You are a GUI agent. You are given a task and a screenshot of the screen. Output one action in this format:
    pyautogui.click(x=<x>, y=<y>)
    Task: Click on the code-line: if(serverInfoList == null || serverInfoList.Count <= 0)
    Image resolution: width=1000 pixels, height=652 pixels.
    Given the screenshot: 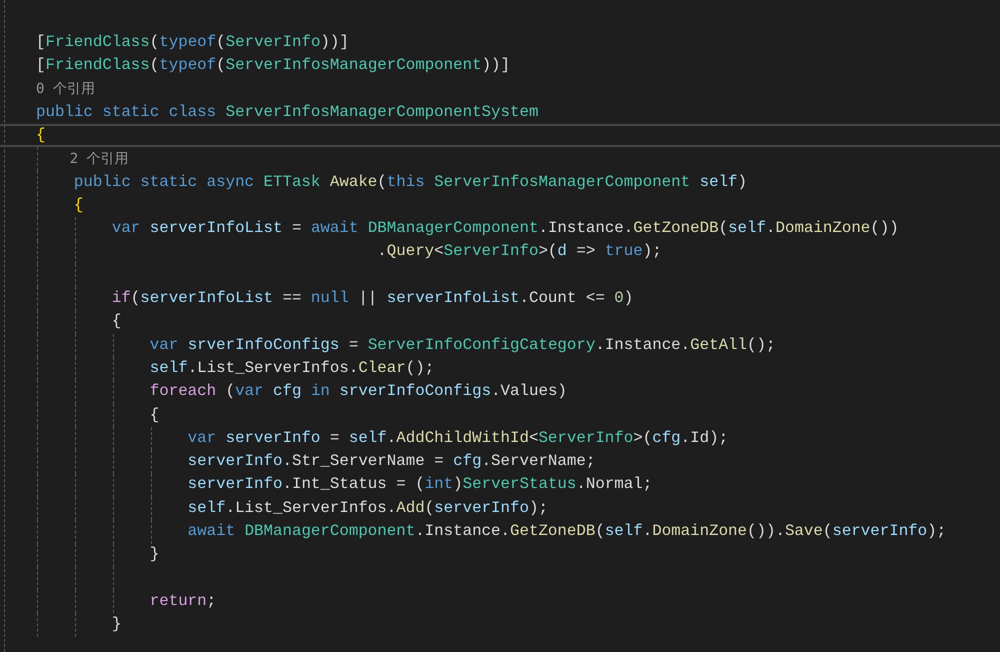 What is the action you would take?
    pyautogui.click(x=372, y=299)
    